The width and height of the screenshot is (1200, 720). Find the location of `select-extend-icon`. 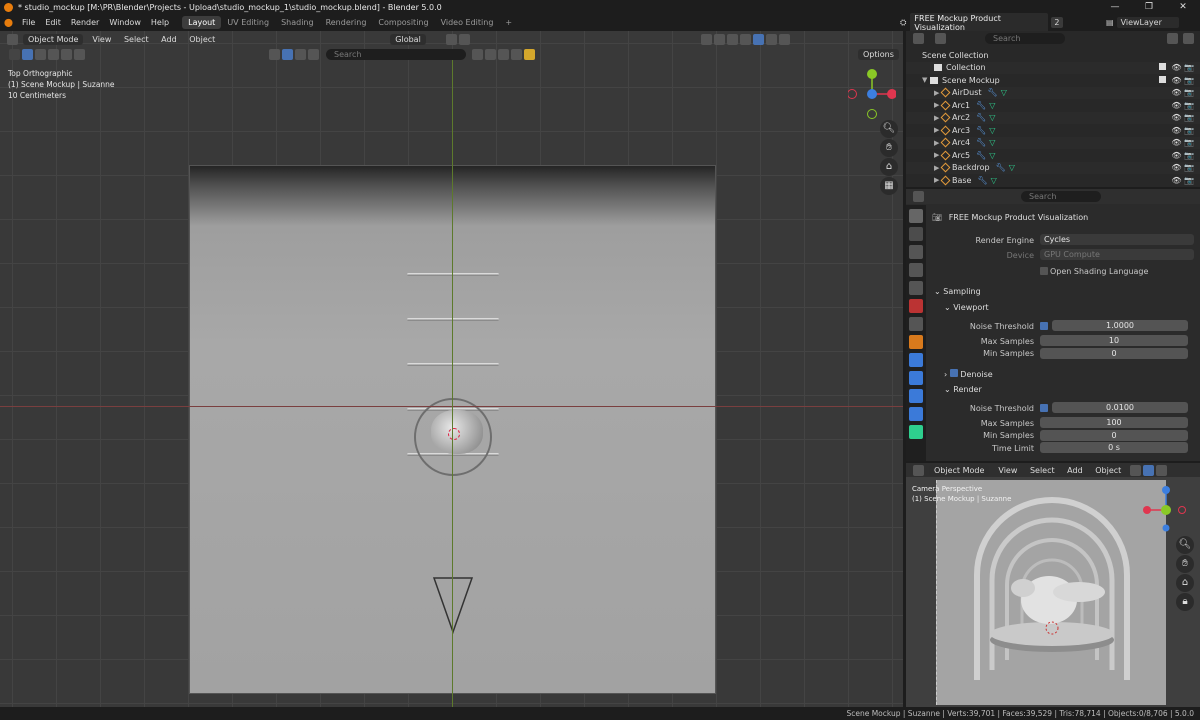

select-extend-icon is located at coordinates (40, 54).